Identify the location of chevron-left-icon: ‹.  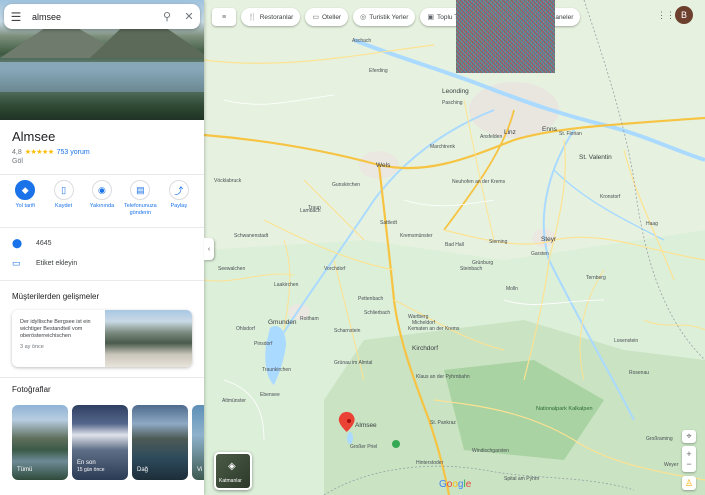
(209, 249).